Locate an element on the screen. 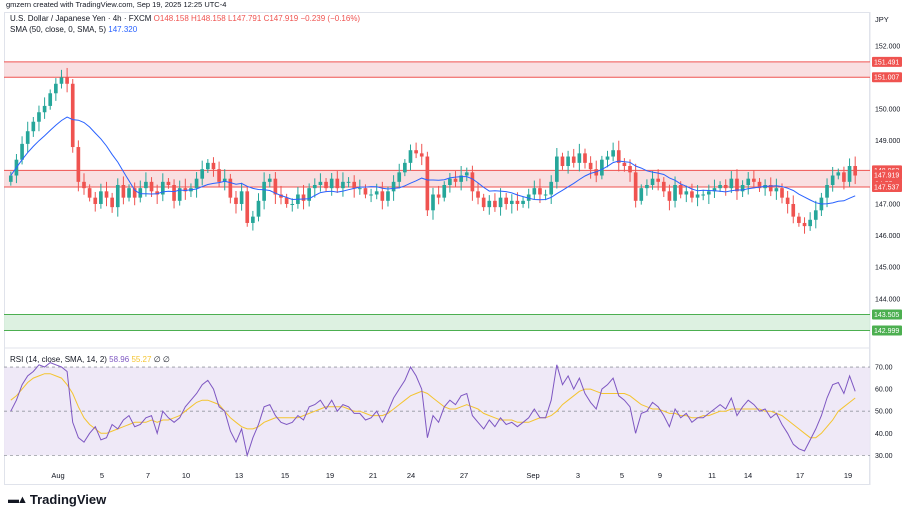 The image size is (912, 513). tradingview-logo: ▬▲ TradingView is located at coordinates (57, 499).